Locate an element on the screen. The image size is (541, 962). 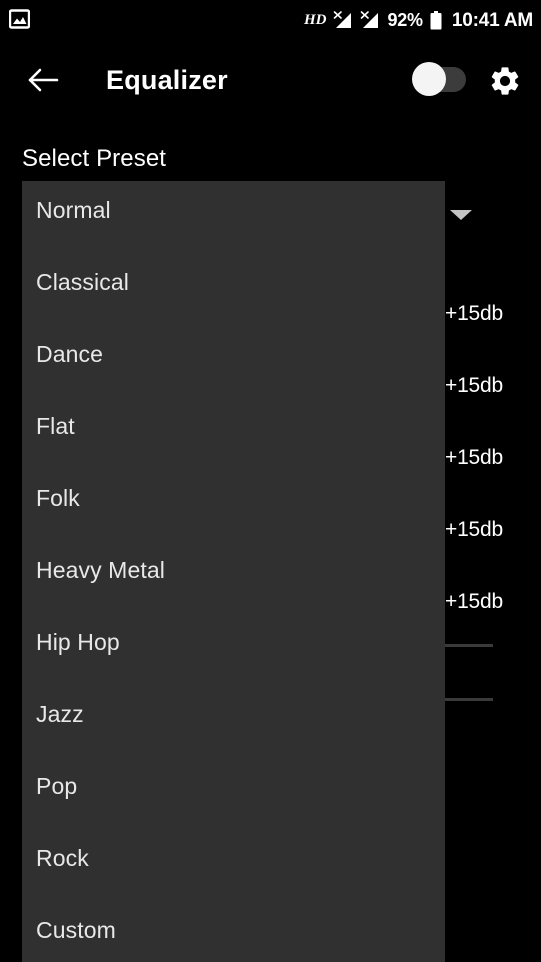
select-preset-label: Select Preset is located at coordinates (94, 158).